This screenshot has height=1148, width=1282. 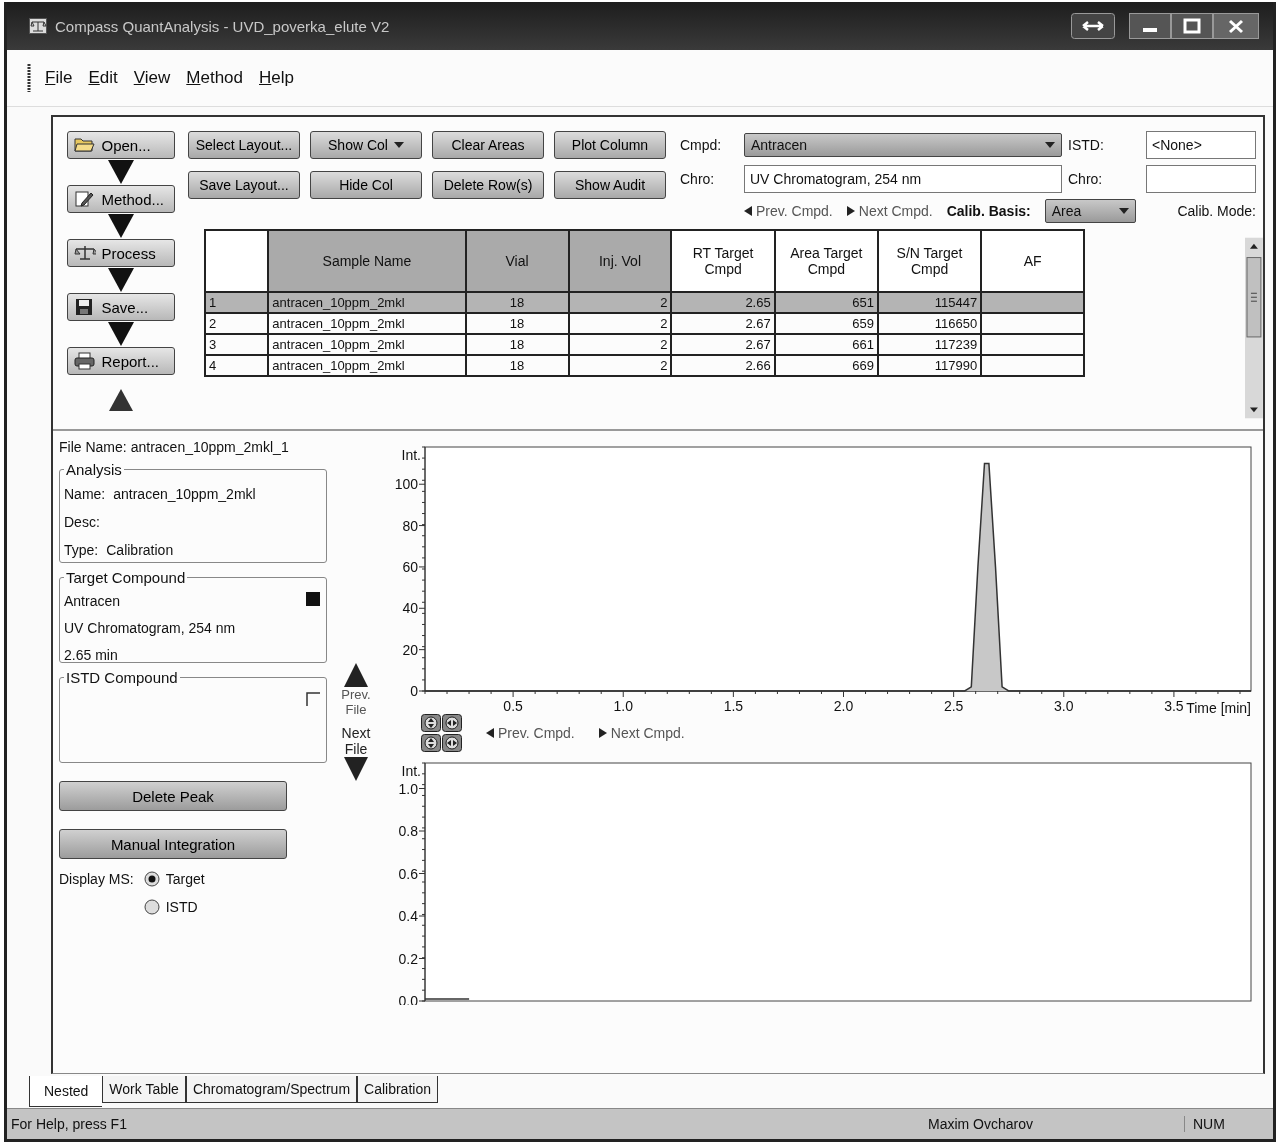 I want to click on axis-tick-label: 0.2, so click(x=408, y=958).